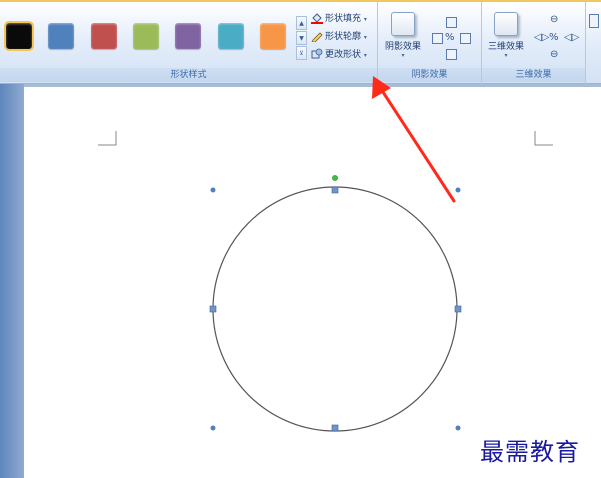  What do you see at coordinates (213, 428) in the screenshot?
I see `resize-handle-bottom-left` at bounding box center [213, 428].